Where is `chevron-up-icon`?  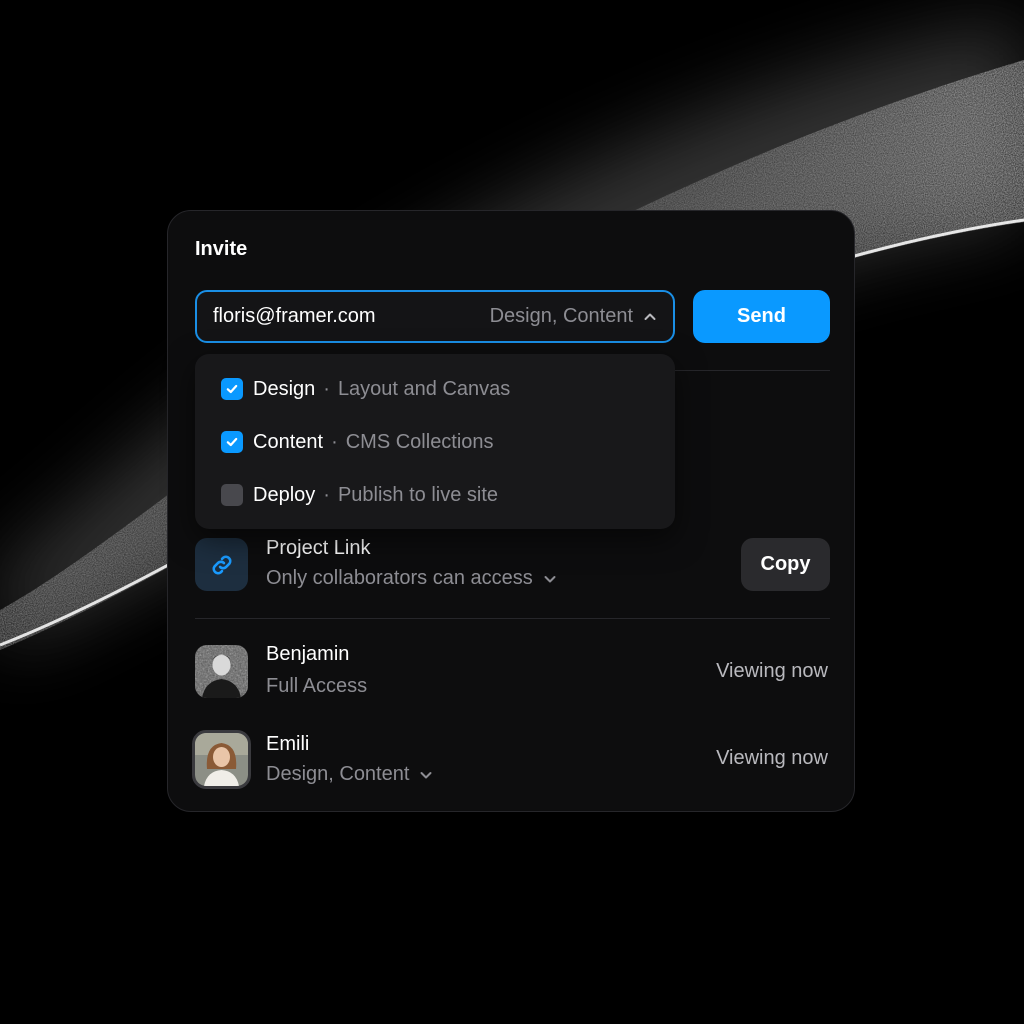
chevron-up-icon is located at coordinates (650, 317).